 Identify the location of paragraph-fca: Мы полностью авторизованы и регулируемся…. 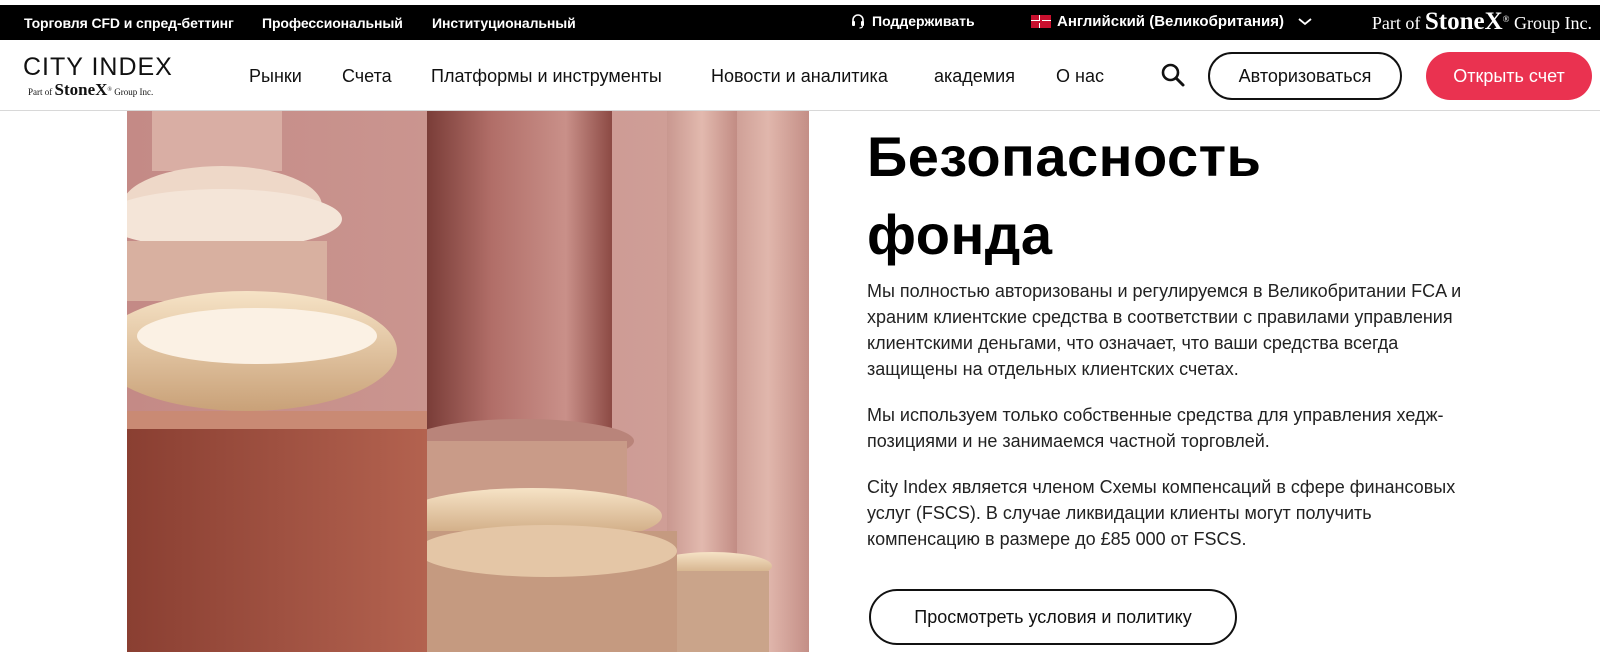
(1164, 330).